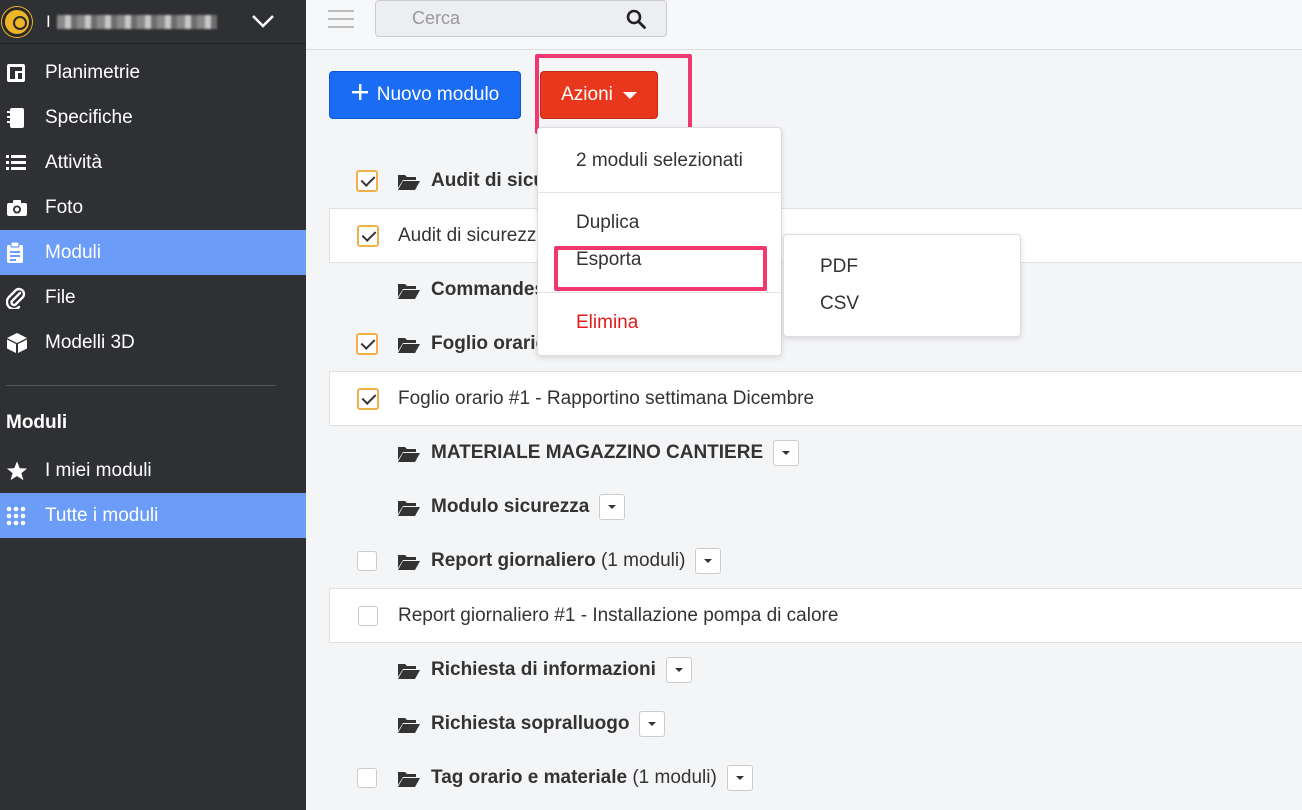 Image resolution: width=1302 pixels, height=810 pixels. What do you see at coordinates (561, 670) in the screenshot?
I see `folder-label: Richiesta di informazioni` at bounding box center [561, 670].